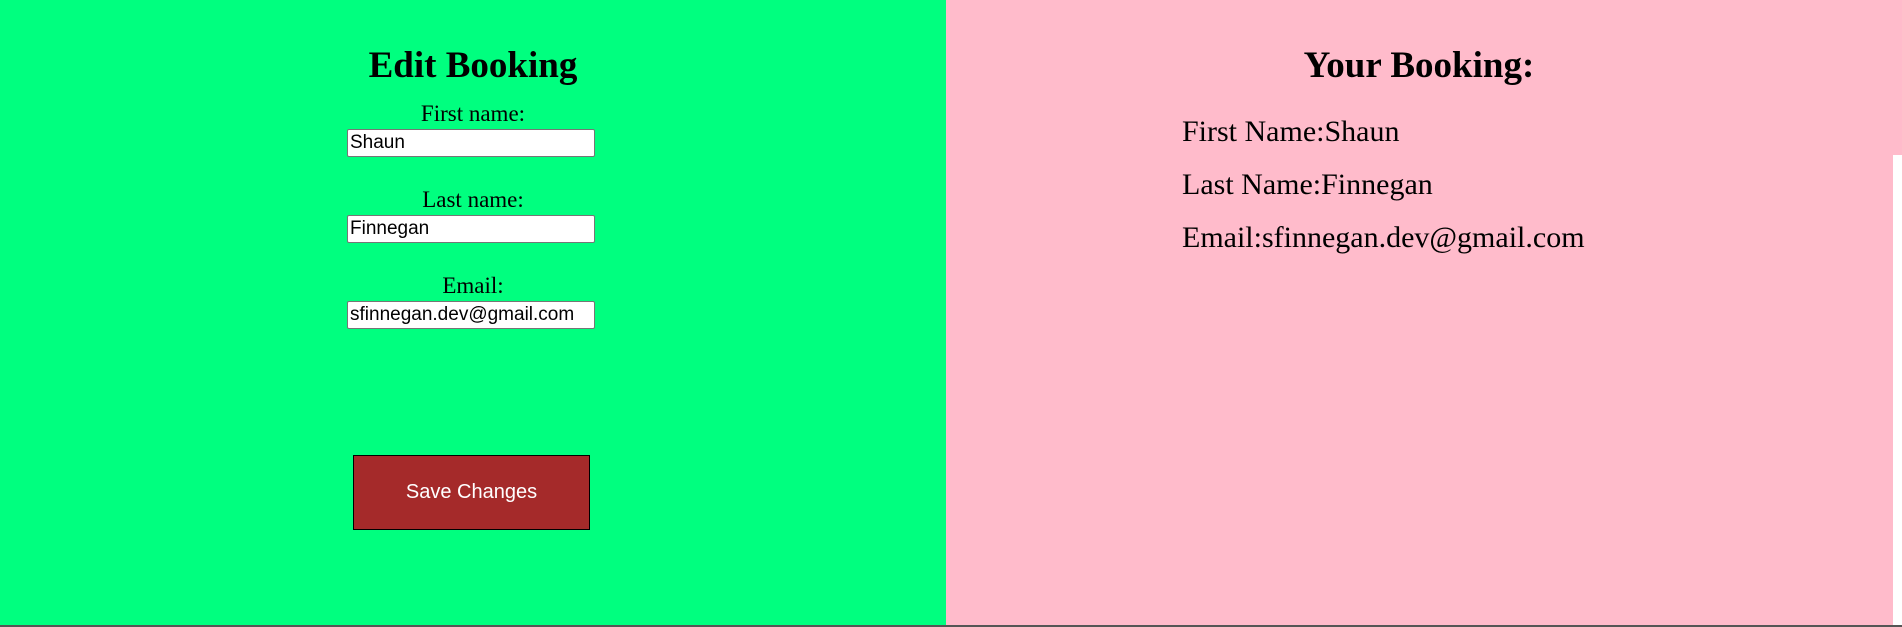 The width and height of the screenshot is (1902, 627). I want to click on first-name-label: First name:, so click(473, 113).